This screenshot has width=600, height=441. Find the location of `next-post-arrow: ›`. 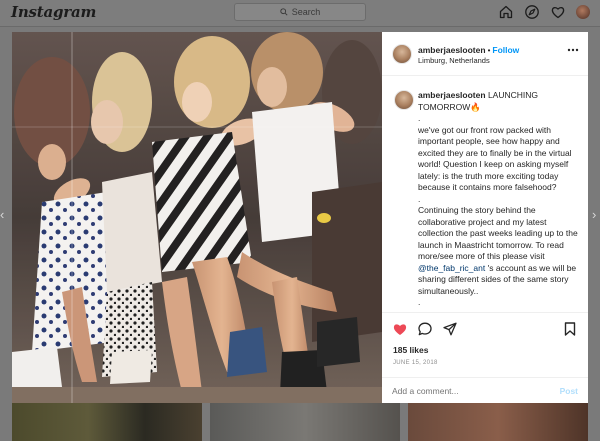

next-post-arrow: › is located at coordinates (596, 215).